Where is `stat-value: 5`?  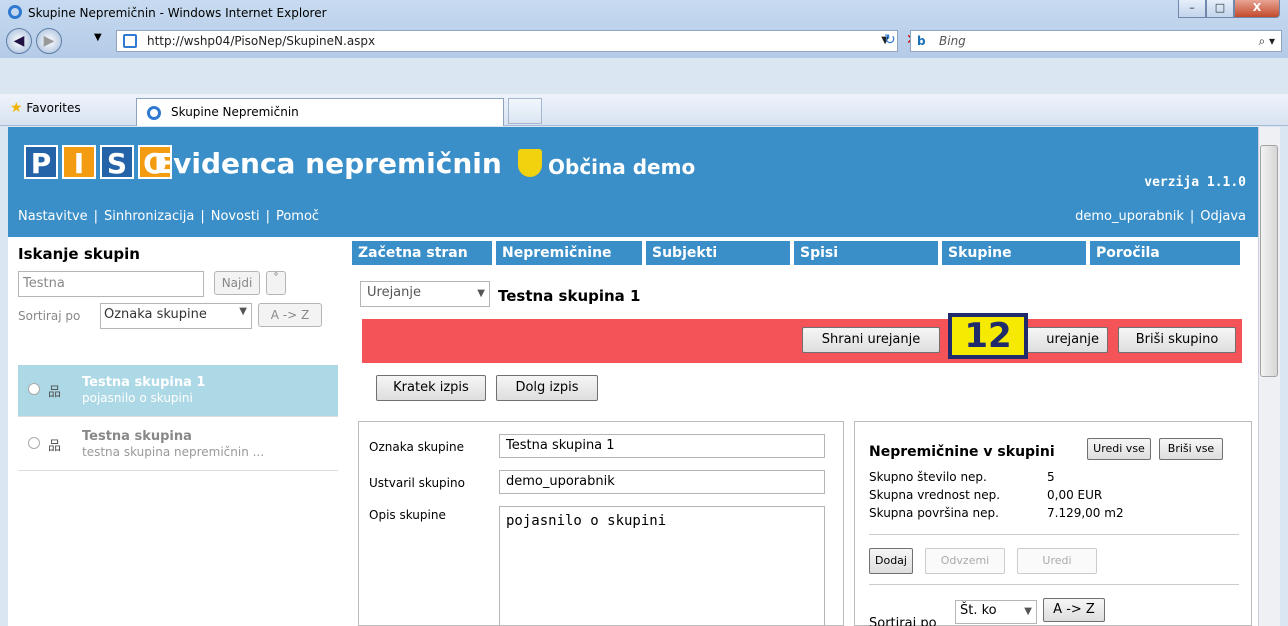 stat-value: 5 is located at coordinates (1051, 477).